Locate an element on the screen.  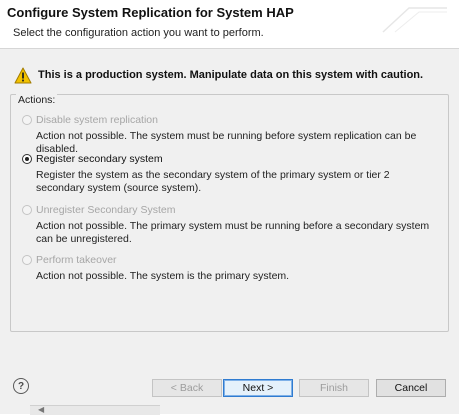
scroll-left-arrow-icon: ◀ is located at coordinates (41, 409).